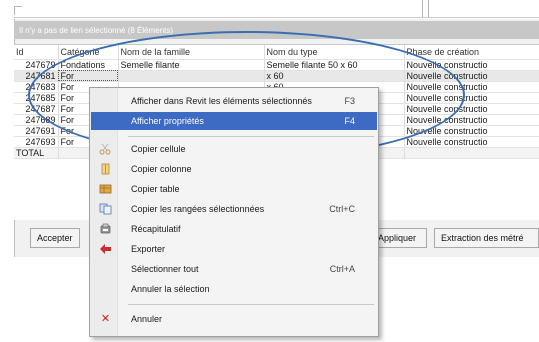 This screenshot has width=539, height=342. Describe the element at coordinates (191, 52) in the screenshot. I see `column-header-family: Nom de la famille` at that location.